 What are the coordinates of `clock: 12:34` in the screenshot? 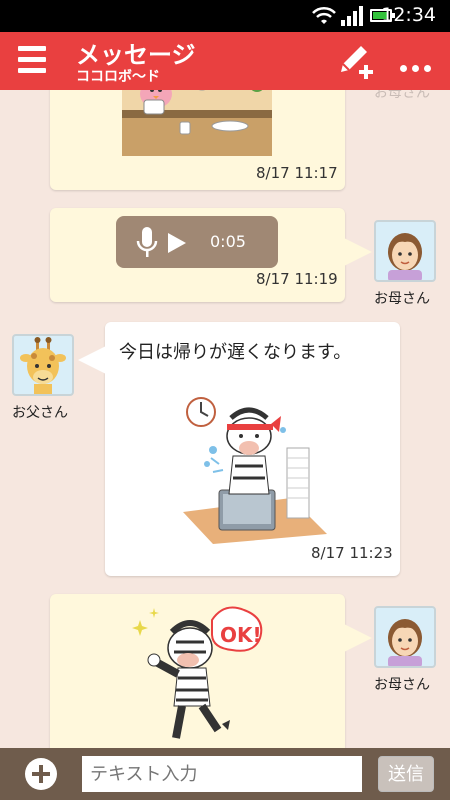 It's located at (408, 15).